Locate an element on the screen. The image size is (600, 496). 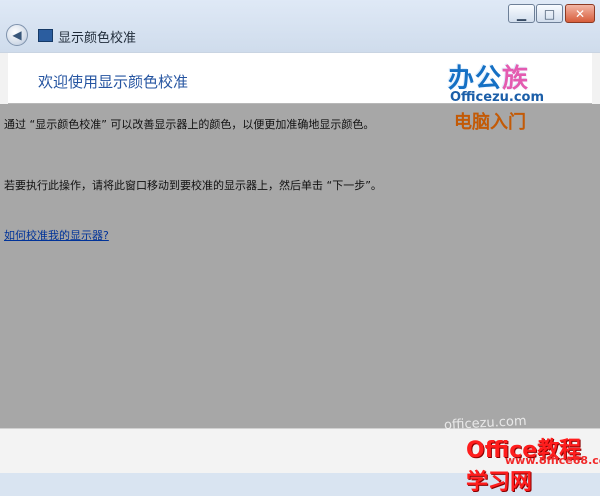
minimize-button: ▁ is located at coordinates (521, 13).